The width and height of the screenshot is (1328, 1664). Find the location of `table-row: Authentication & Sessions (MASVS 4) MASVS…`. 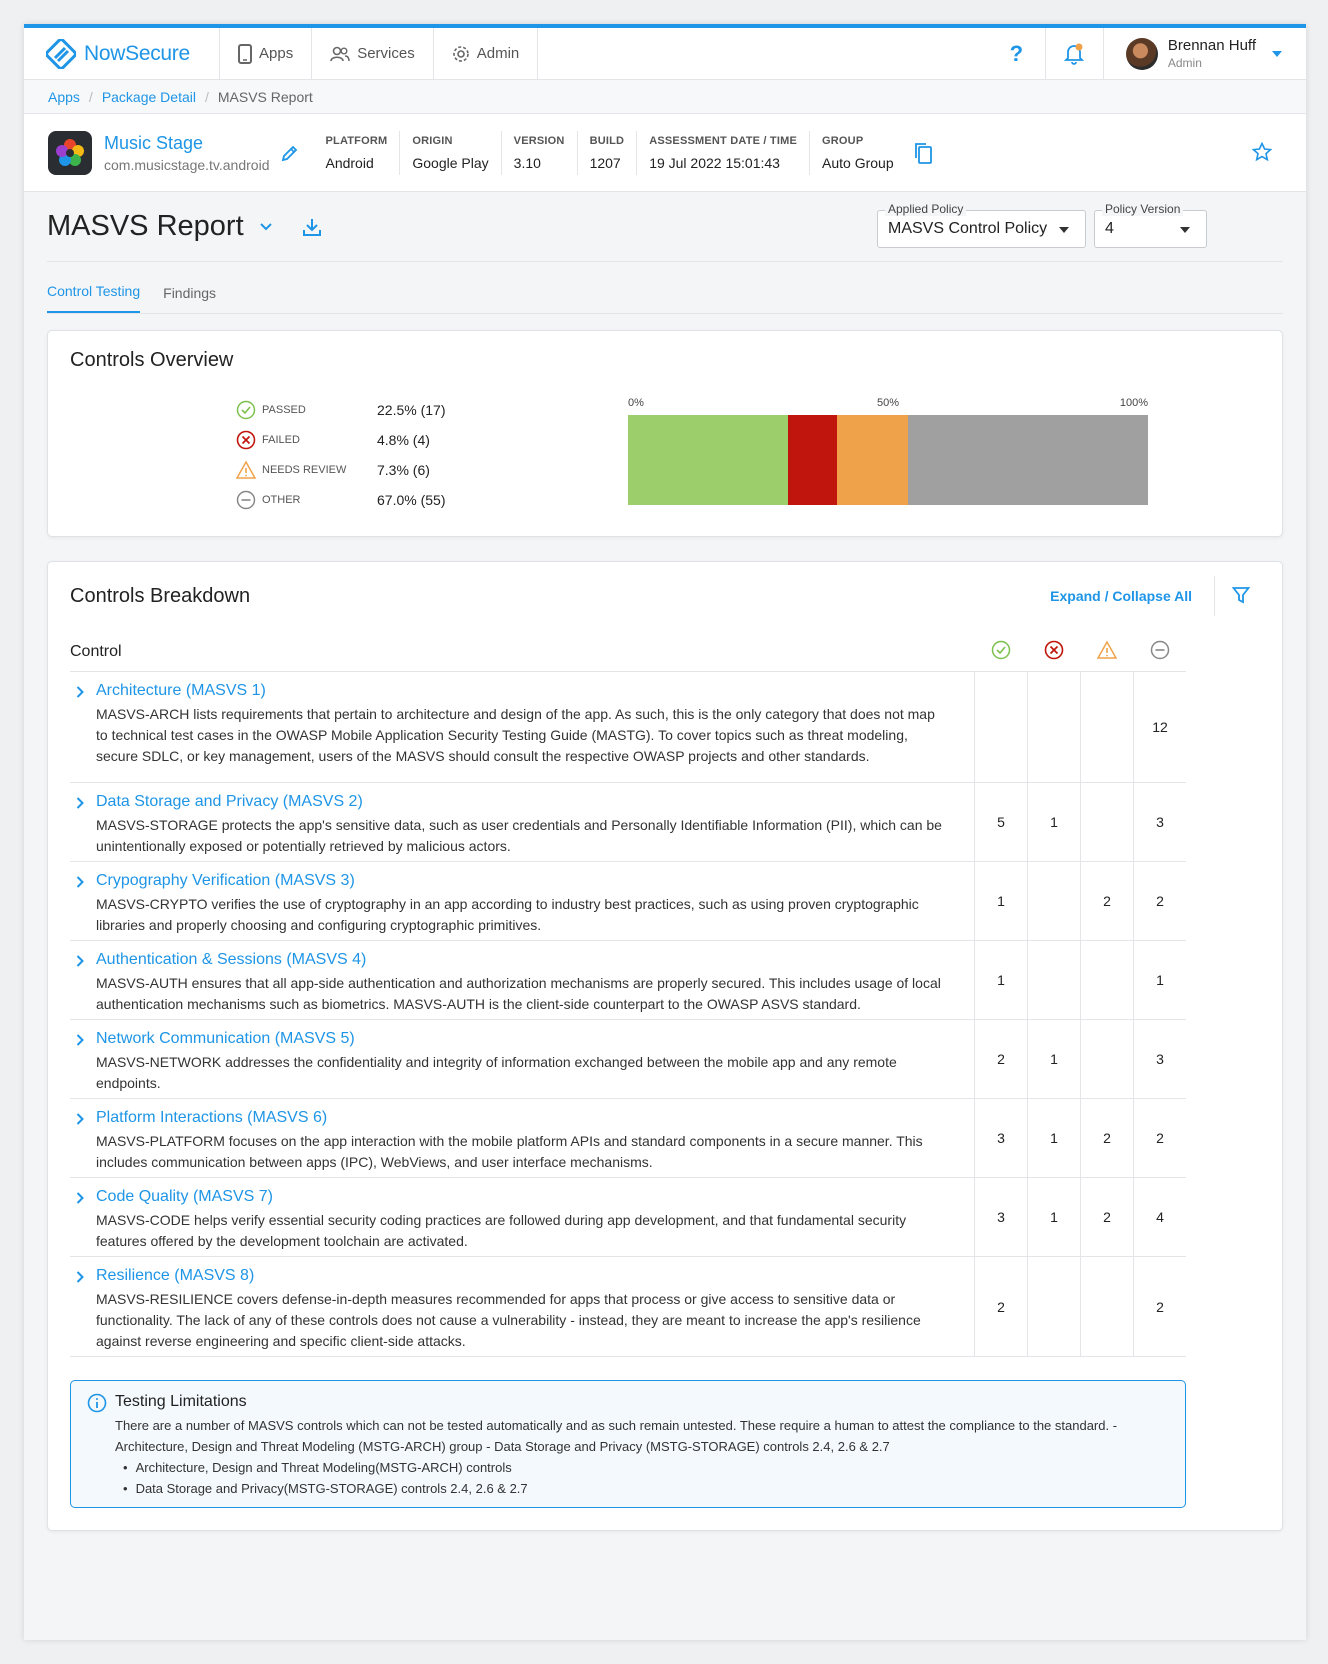

table-row: Authentication & Sessions (MASVS 4) MASVS… is located at coordinates (628, 980).